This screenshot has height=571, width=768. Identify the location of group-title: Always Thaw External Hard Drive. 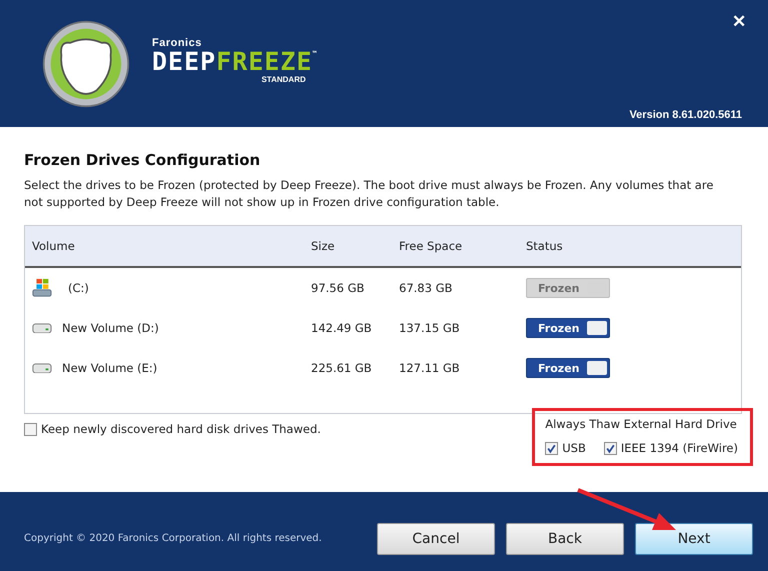
(641, 424).